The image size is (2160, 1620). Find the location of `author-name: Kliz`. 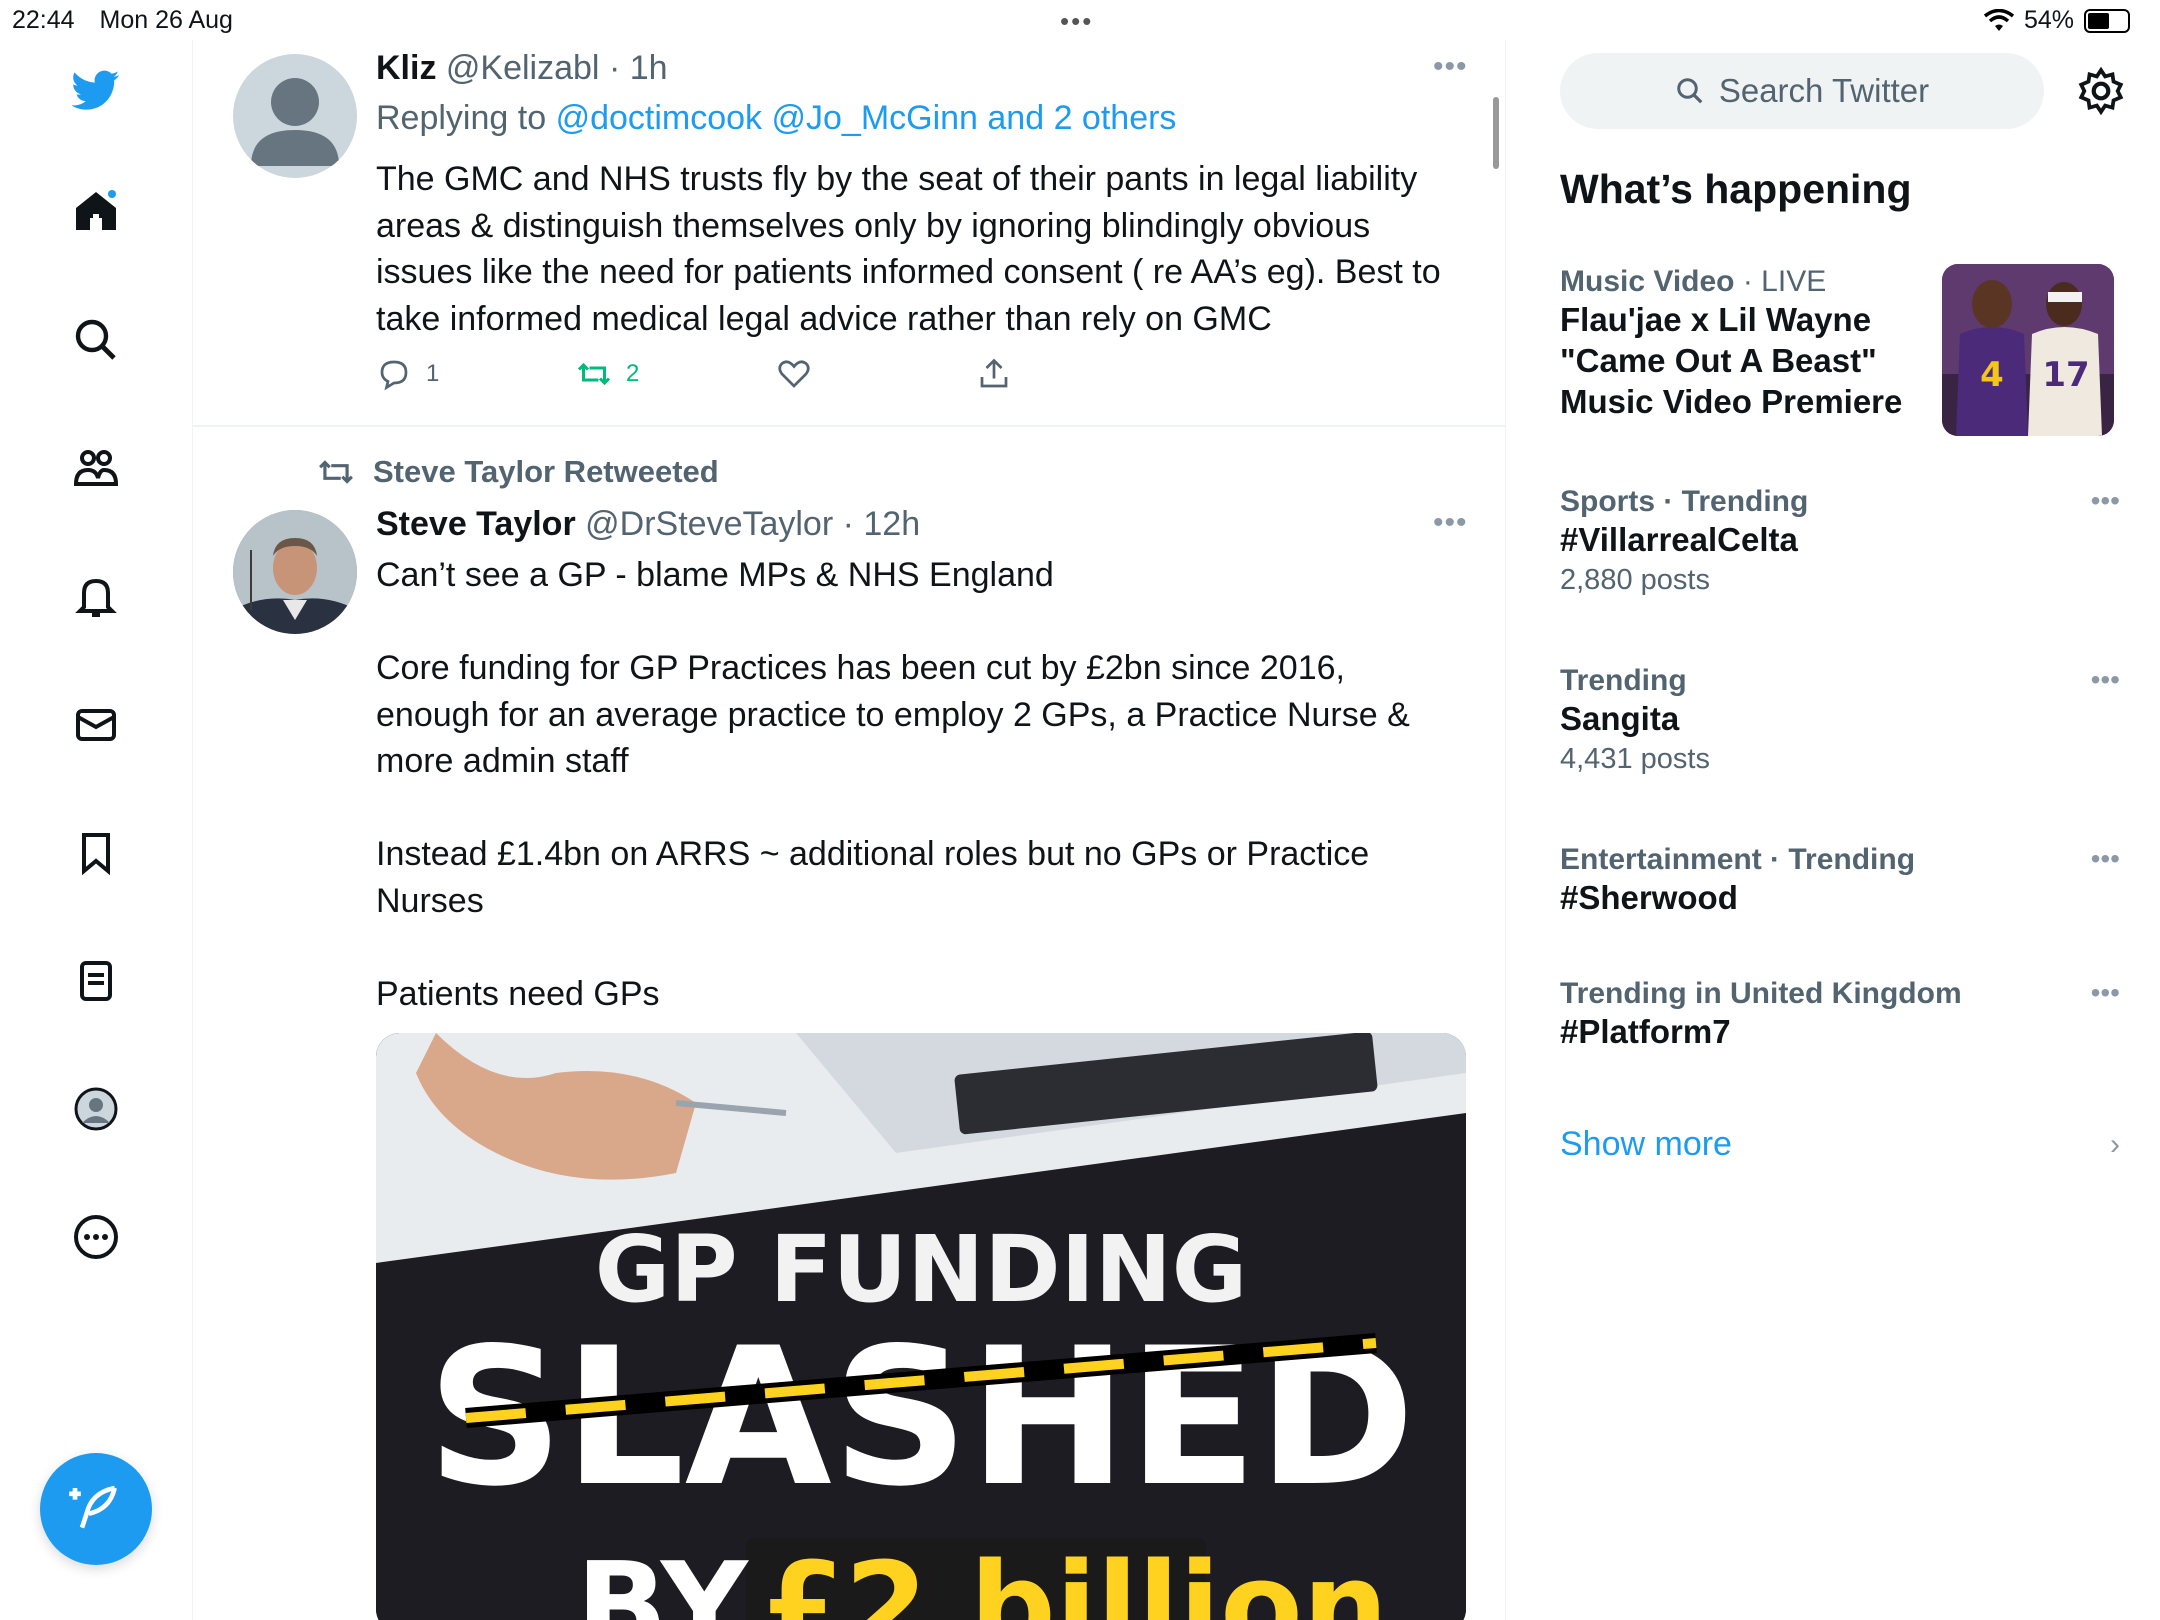

author-name: Kliz is located at coordinates (406, 68).